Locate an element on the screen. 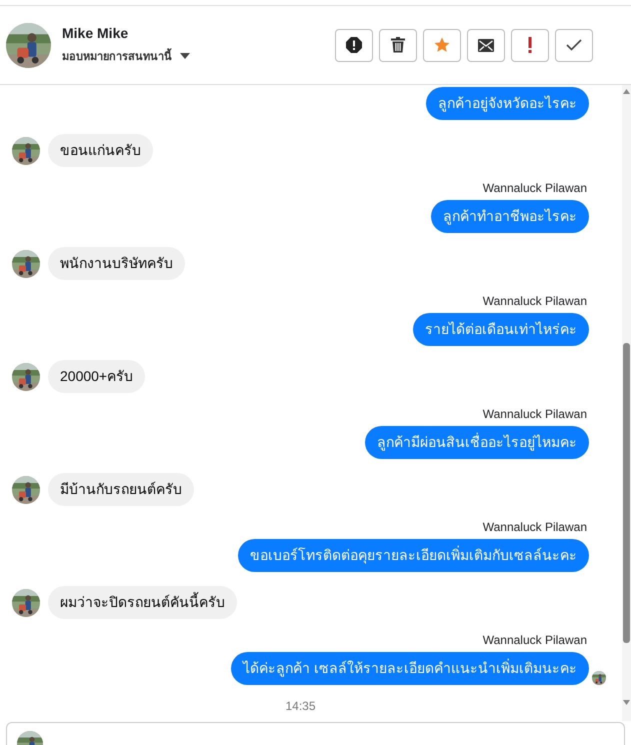 This screenshot has width=631, height=745. check-icon is located at coordinates (574, 45).